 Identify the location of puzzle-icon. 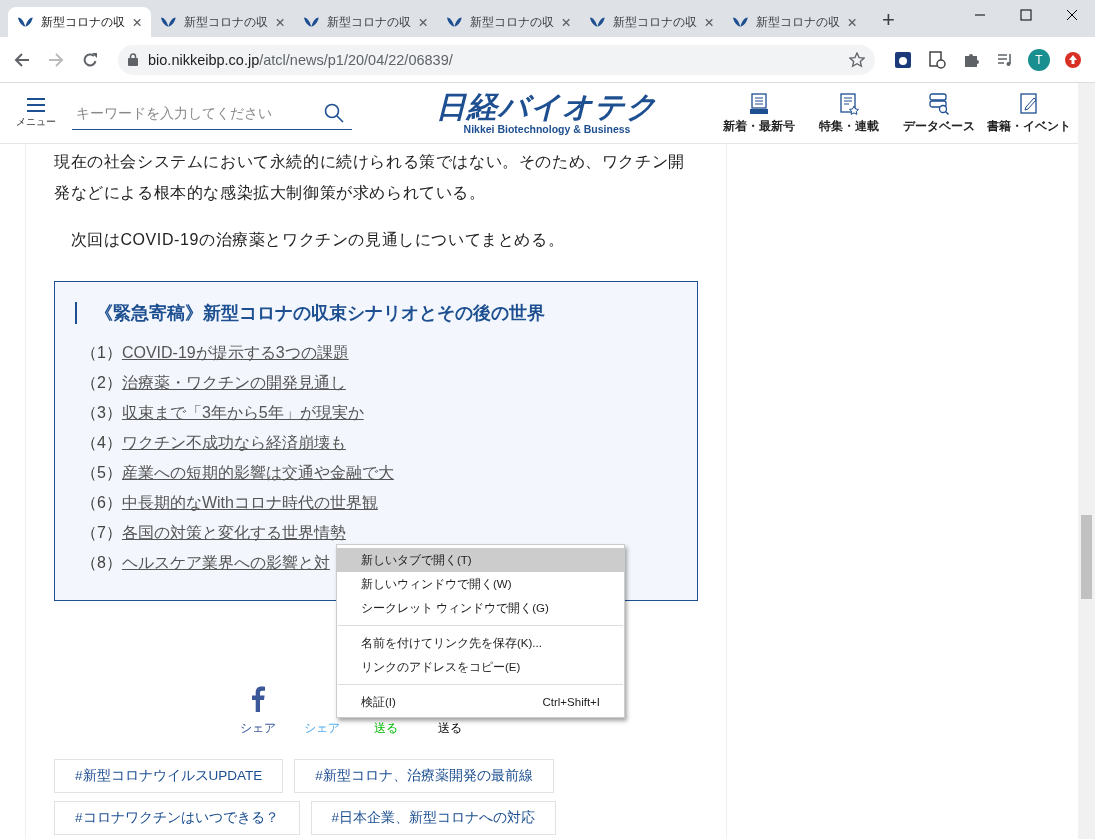
(971, 59).